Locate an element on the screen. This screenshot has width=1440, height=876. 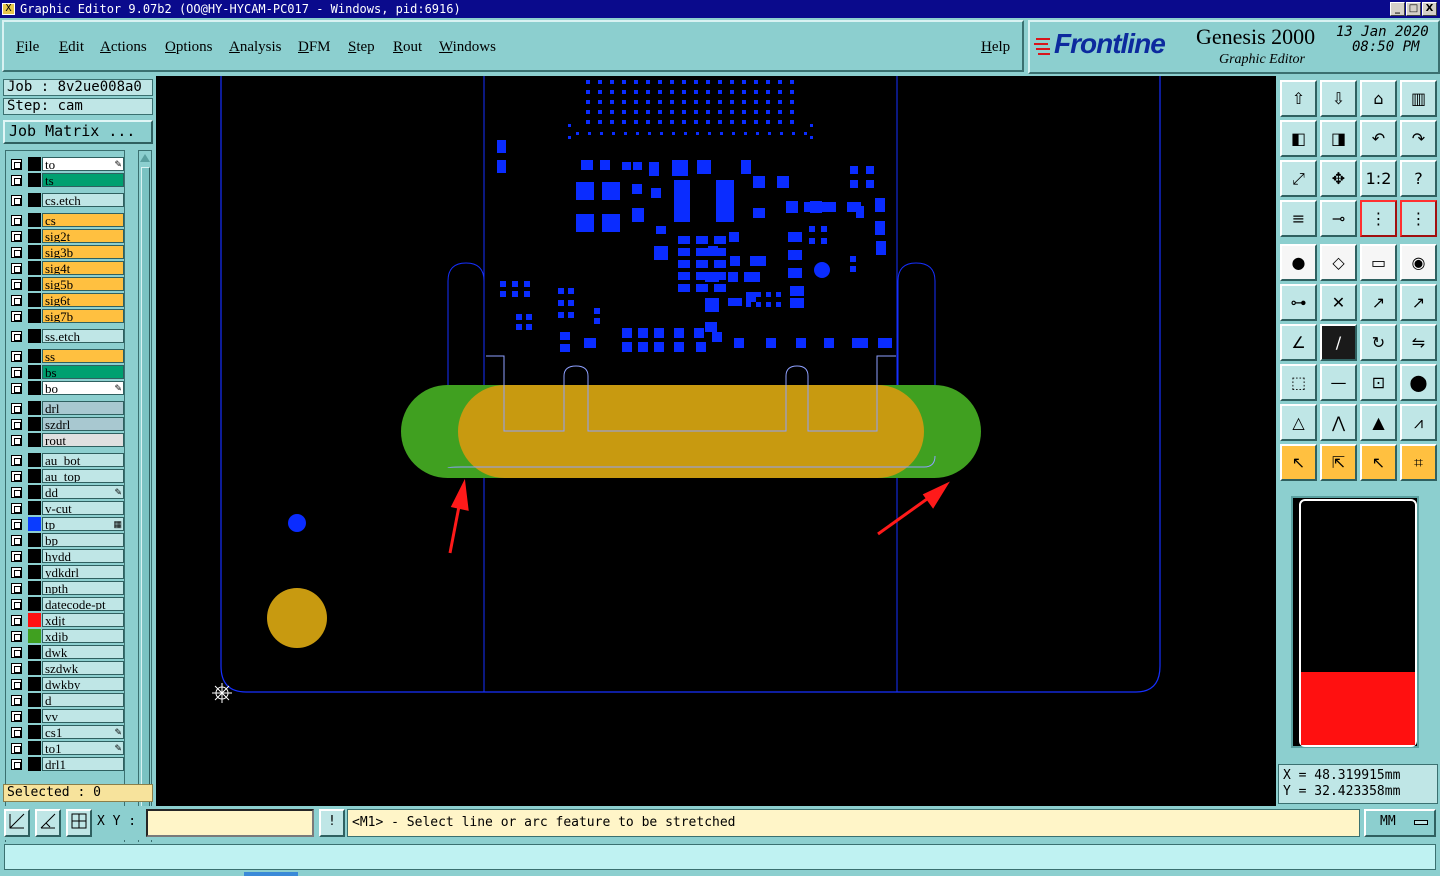
layer-name: drl1 is located at coordinates (83, 764).